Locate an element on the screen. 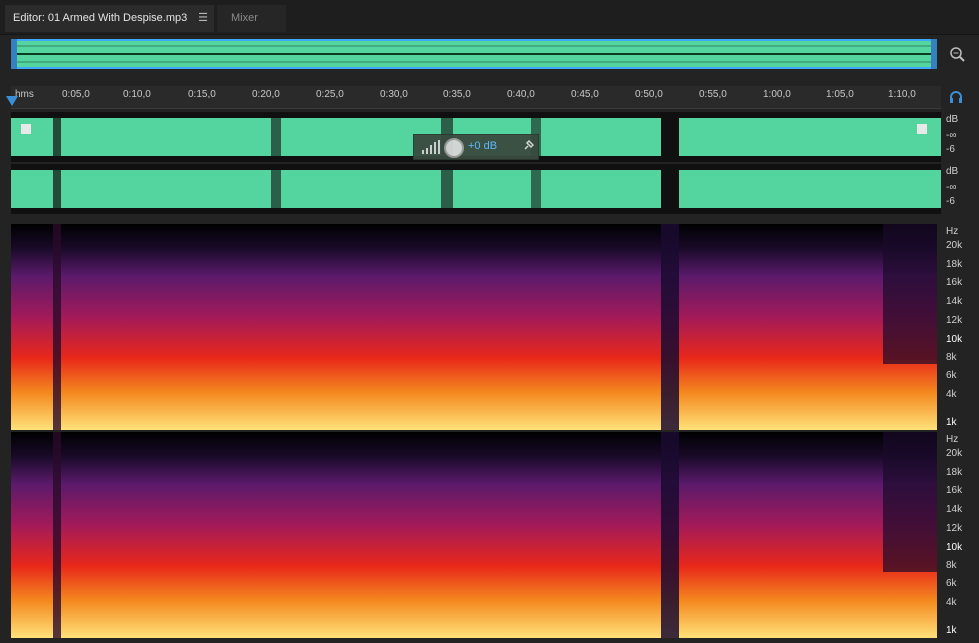  playhead-marker is located at coordinates (12, 101).